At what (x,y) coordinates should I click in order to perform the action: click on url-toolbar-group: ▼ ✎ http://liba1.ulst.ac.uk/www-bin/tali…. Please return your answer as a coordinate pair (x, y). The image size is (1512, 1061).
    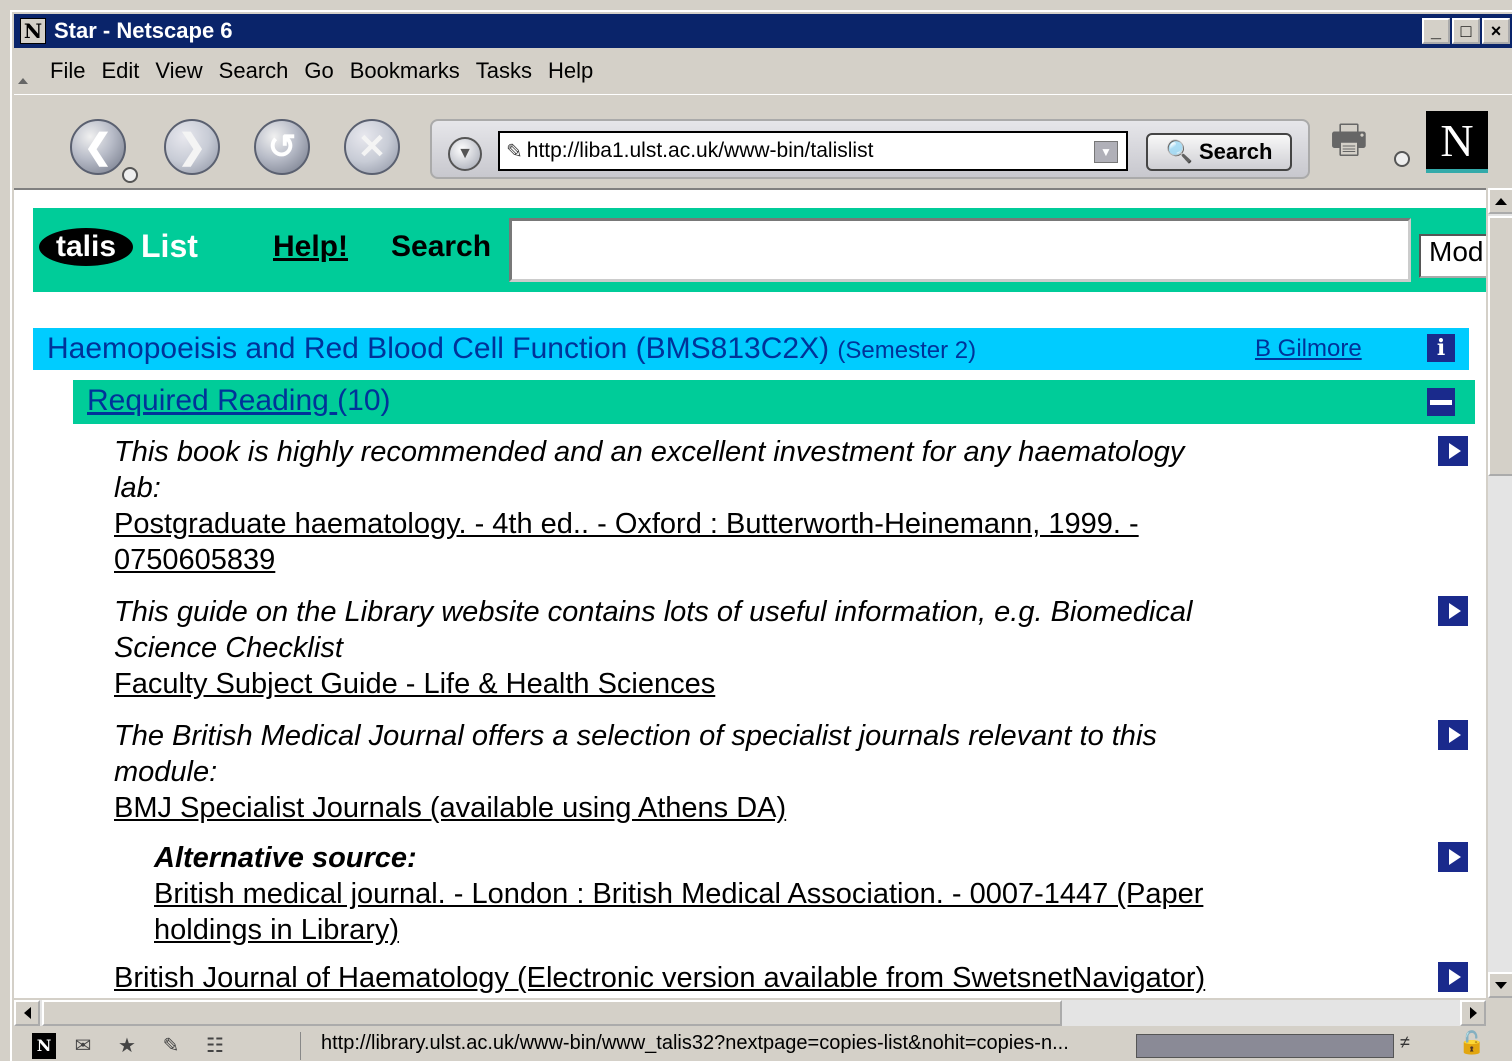
    Looking at the image, I should click on (870, 149).